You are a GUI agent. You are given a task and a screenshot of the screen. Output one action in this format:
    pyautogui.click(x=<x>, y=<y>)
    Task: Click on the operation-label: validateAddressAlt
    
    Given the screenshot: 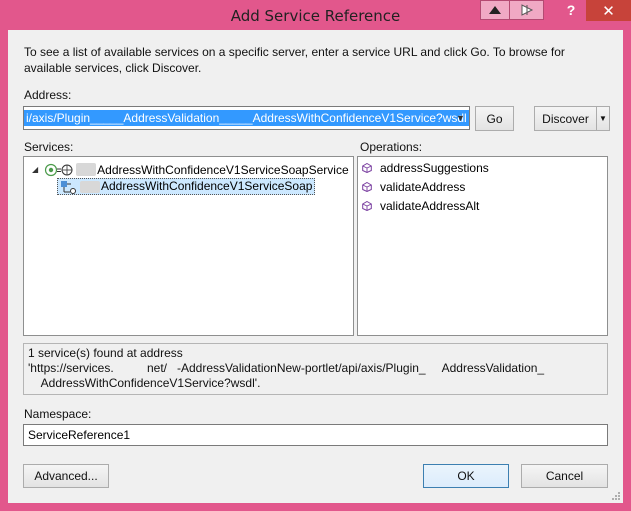 What is the action you would take?
    pyautogui.click(x=430, y=206)
    